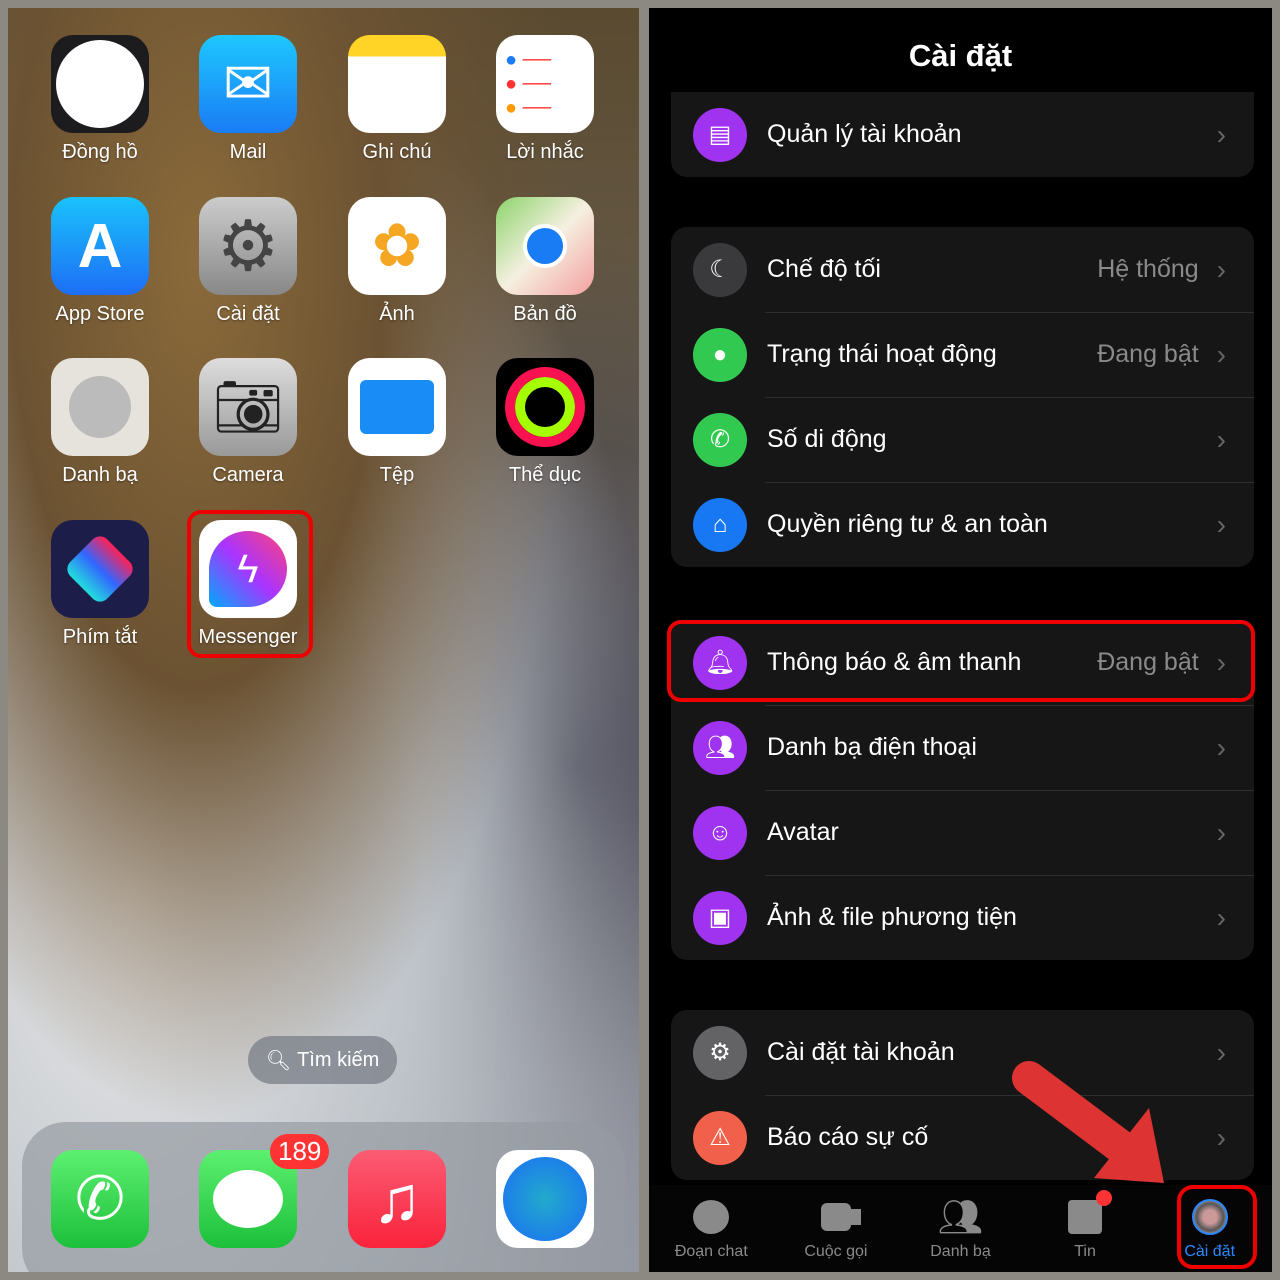 This screenshot has width=1280, height=1280. Describe the element at coordinates (962, 269) in the screenshot. I see `settings-row: ☾ Chế độ tối Hệ thống ›` at that location.